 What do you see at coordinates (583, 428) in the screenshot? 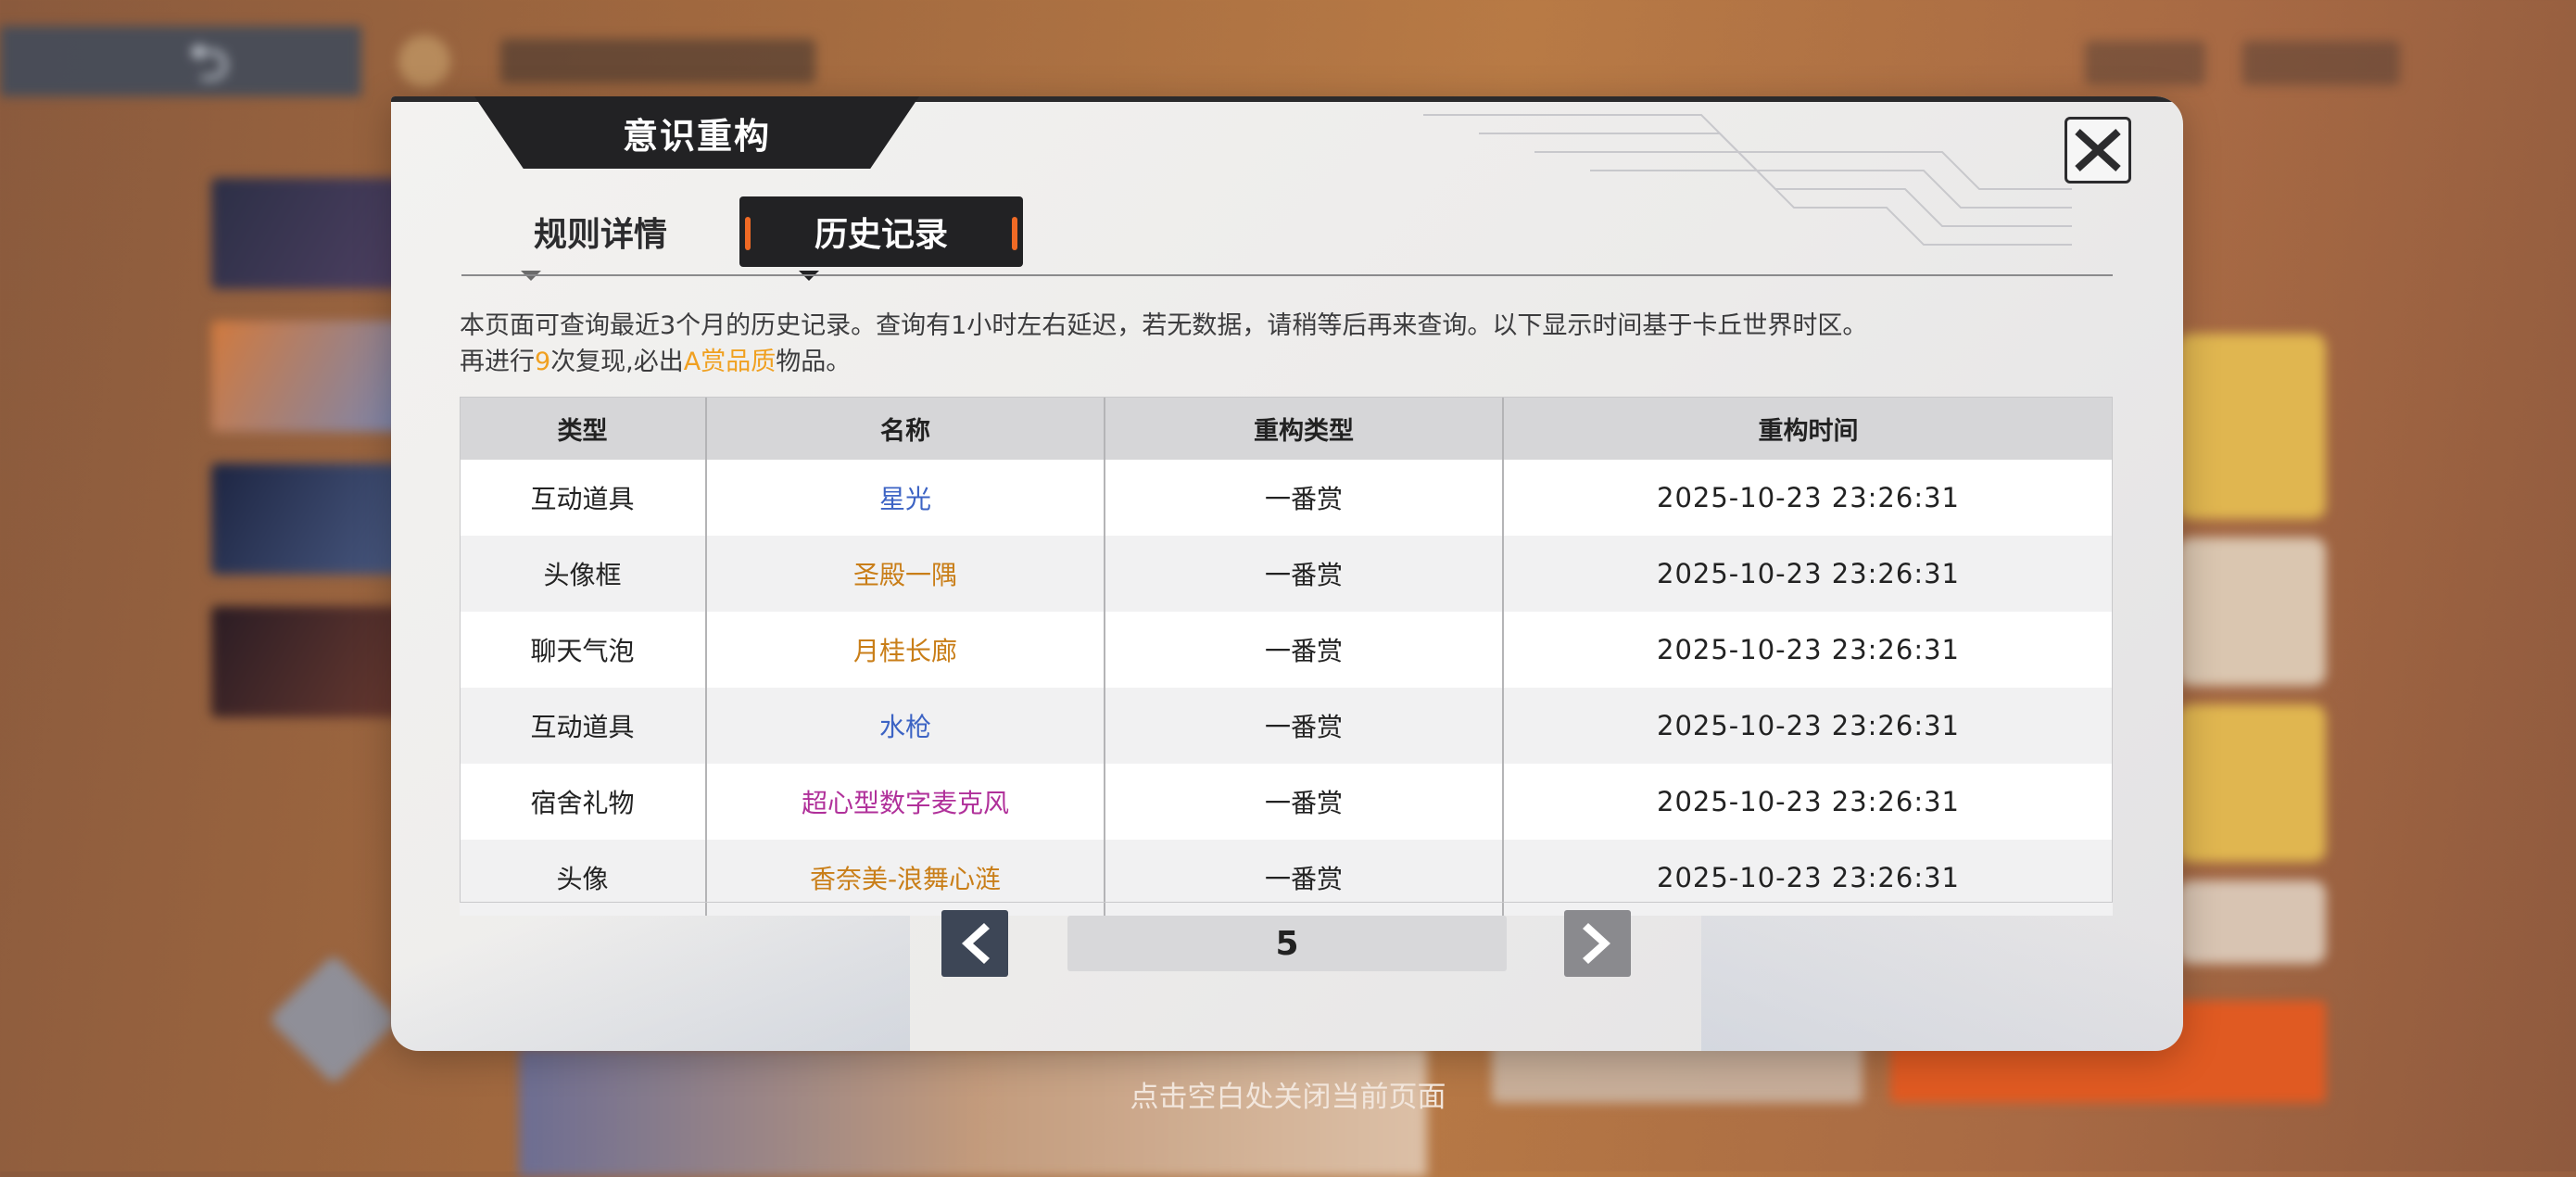
I see `header-type: 类型` at bounding box center [583, 428].